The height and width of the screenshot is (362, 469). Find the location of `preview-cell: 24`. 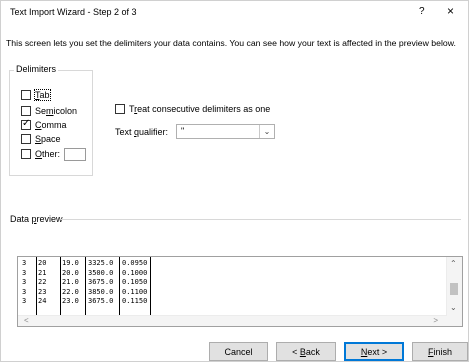

preview-cell: 24 is located at coordinates (42, 301).